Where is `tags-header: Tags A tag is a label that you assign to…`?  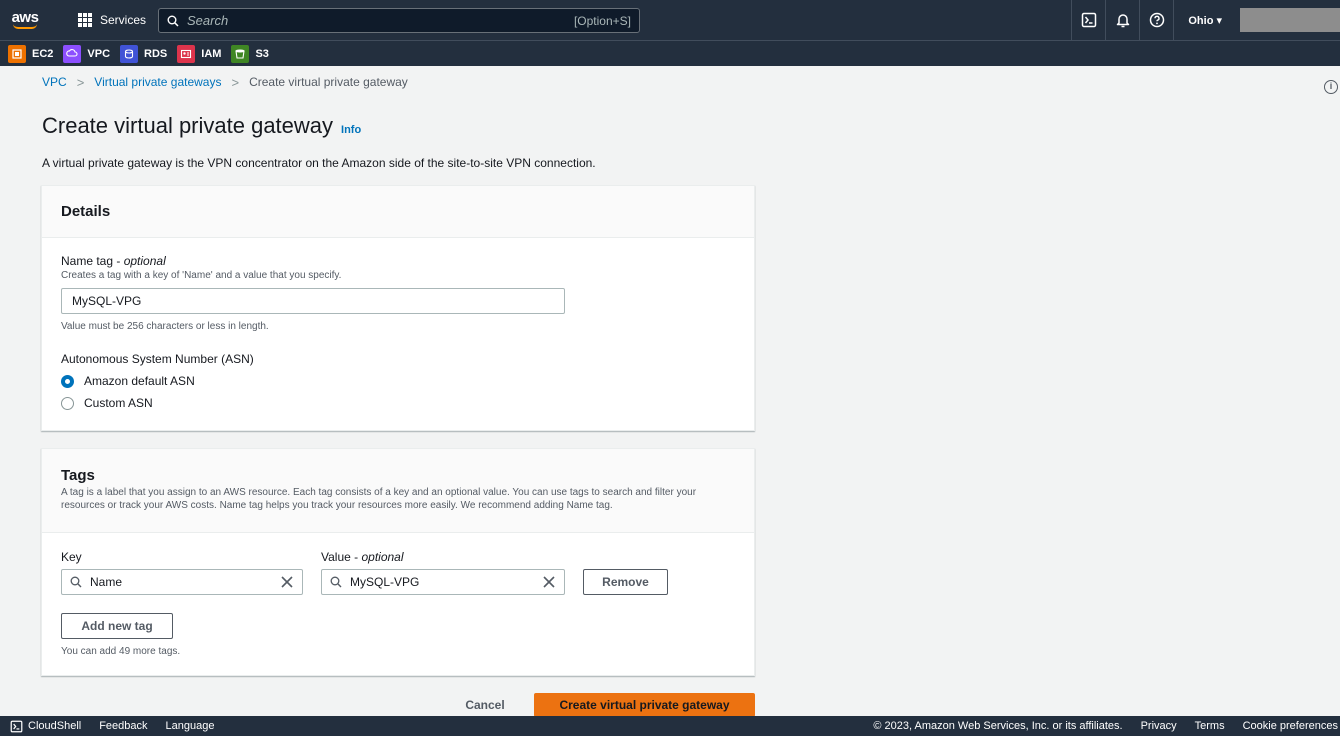
tags-header: Tags A tag is a label that you assign to… is located at coordinates (398, 491).